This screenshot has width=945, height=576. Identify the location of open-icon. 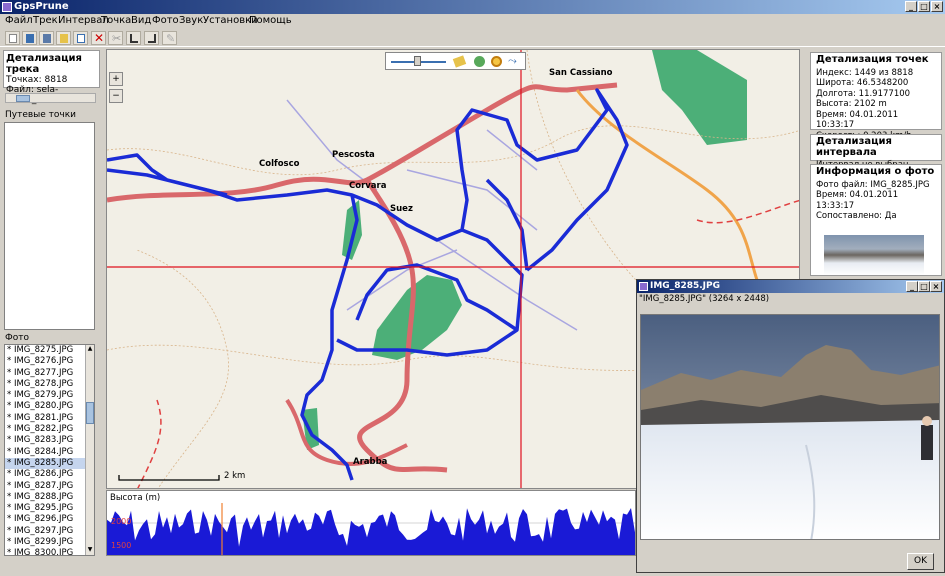
(30, 38).